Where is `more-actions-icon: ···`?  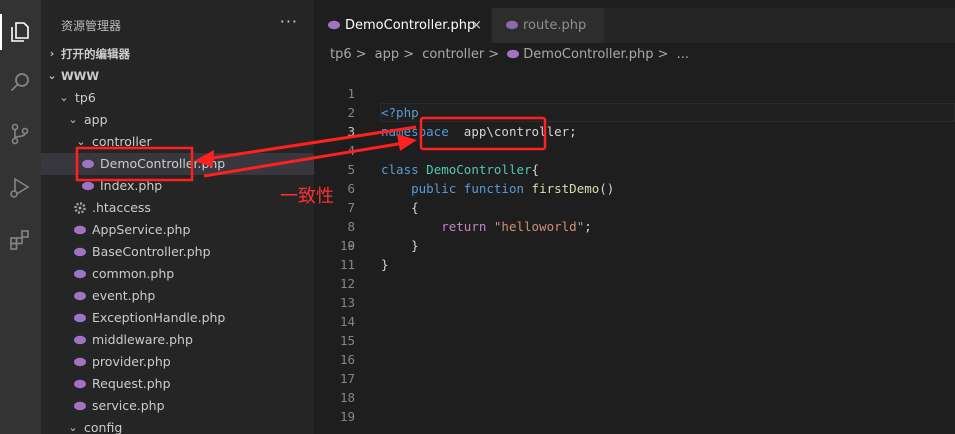
more-actions-icon: ··· is located at coordinates (289, 21).